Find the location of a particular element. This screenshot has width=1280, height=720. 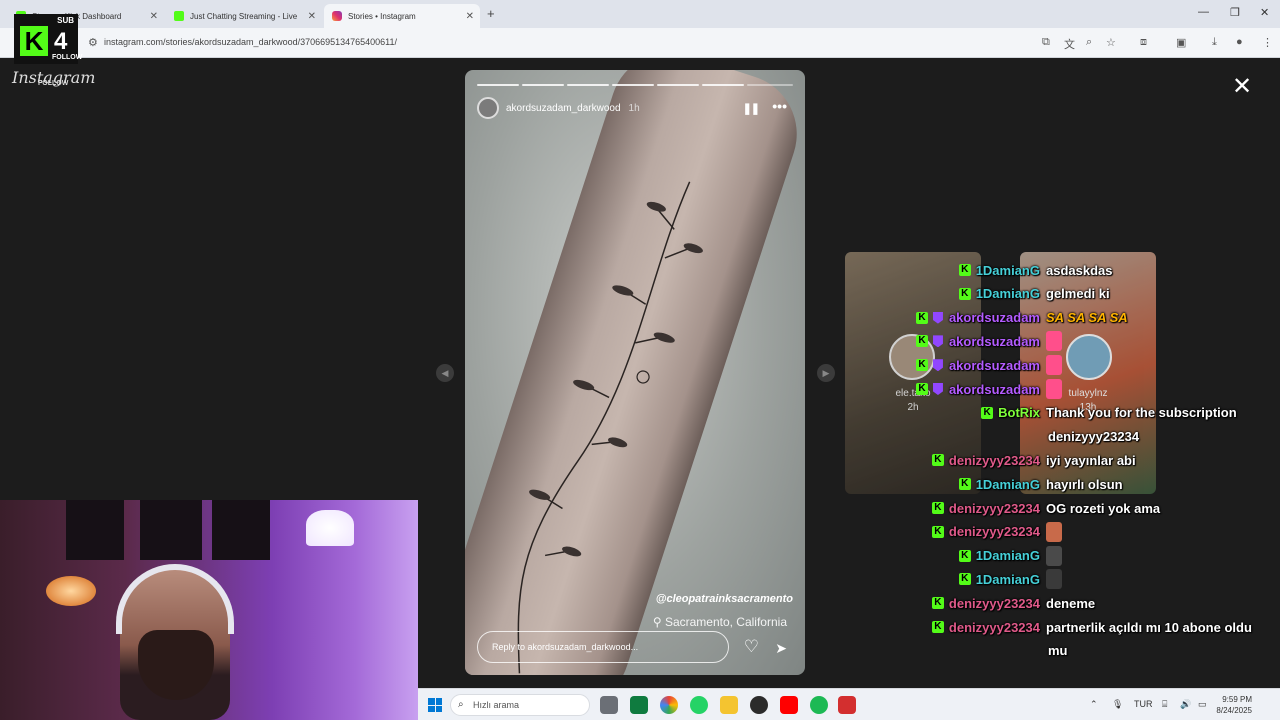

profile-avatar: ● is located at coordinates (1239, 42).